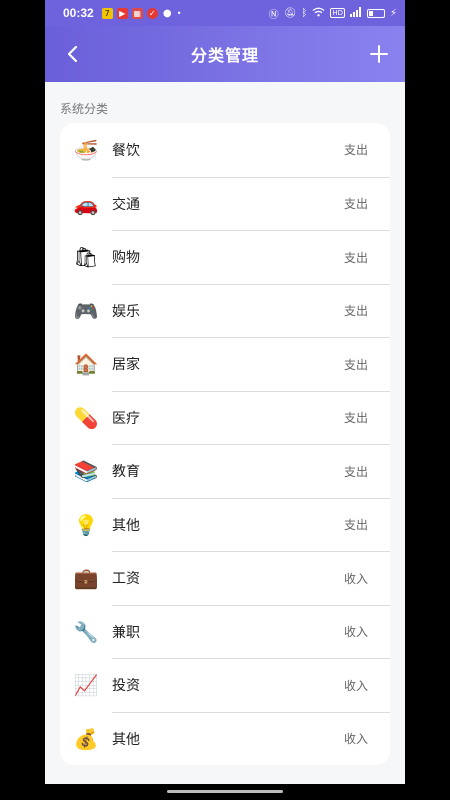 This screenshot has width=450, height=800. Describe the element at coordinates (126, 365) in the screenshot. I see `category-name: 居家` at that location.